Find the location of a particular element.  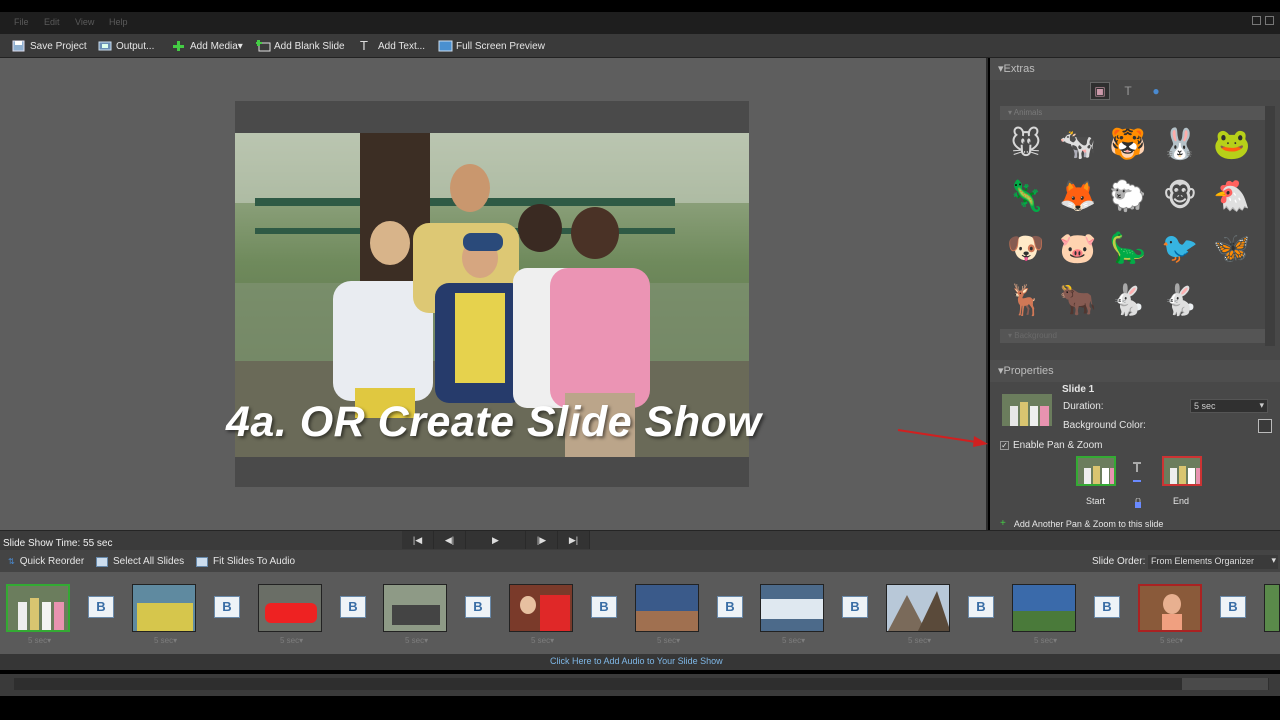

frog-graphic: 🐸 is located at coordinates (1232, 144).